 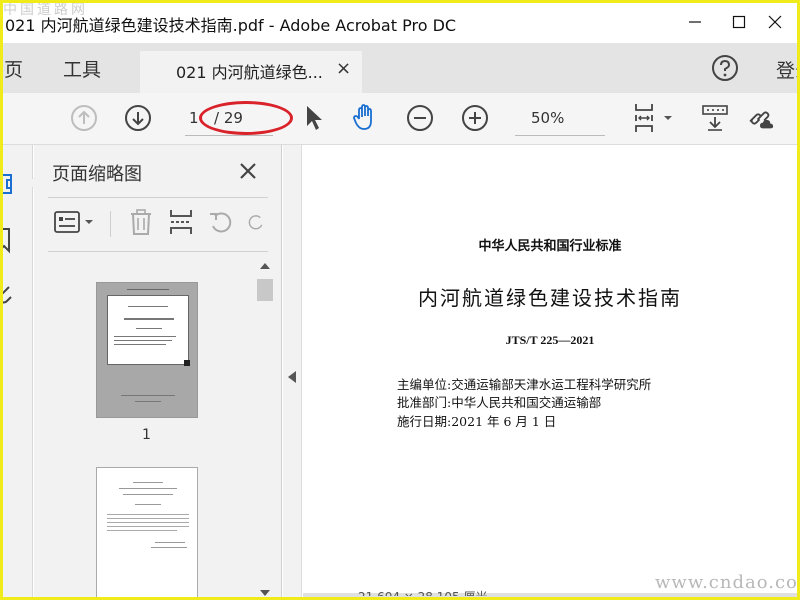 I want to click on trash-icon, so click(x=141, y=222).